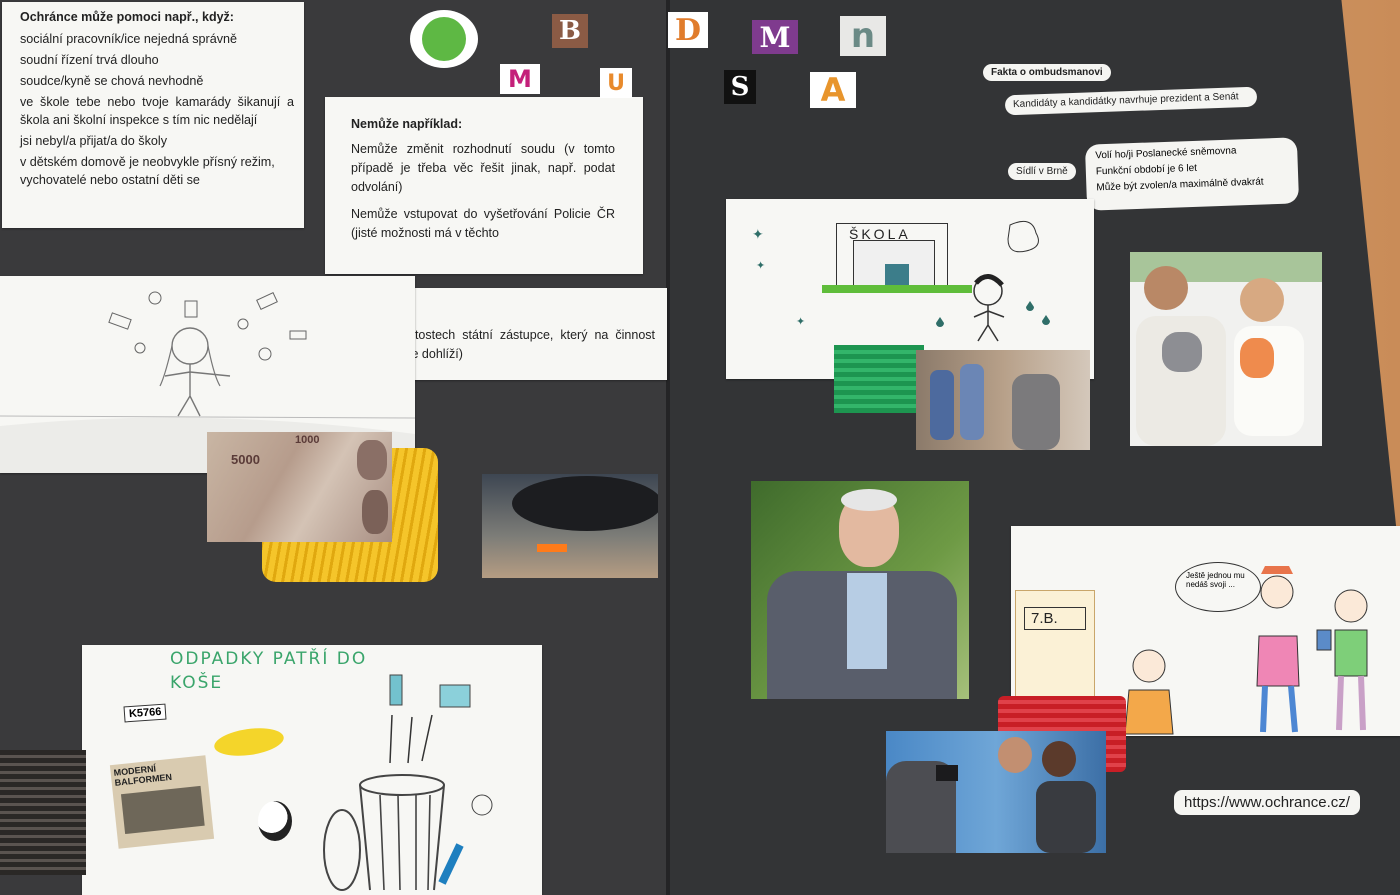 The width and height of the screenshot is (1400, 895). Describe the element at coordinates (688, 30) in the screenshot. I see `title-letter-d: D` at that location.